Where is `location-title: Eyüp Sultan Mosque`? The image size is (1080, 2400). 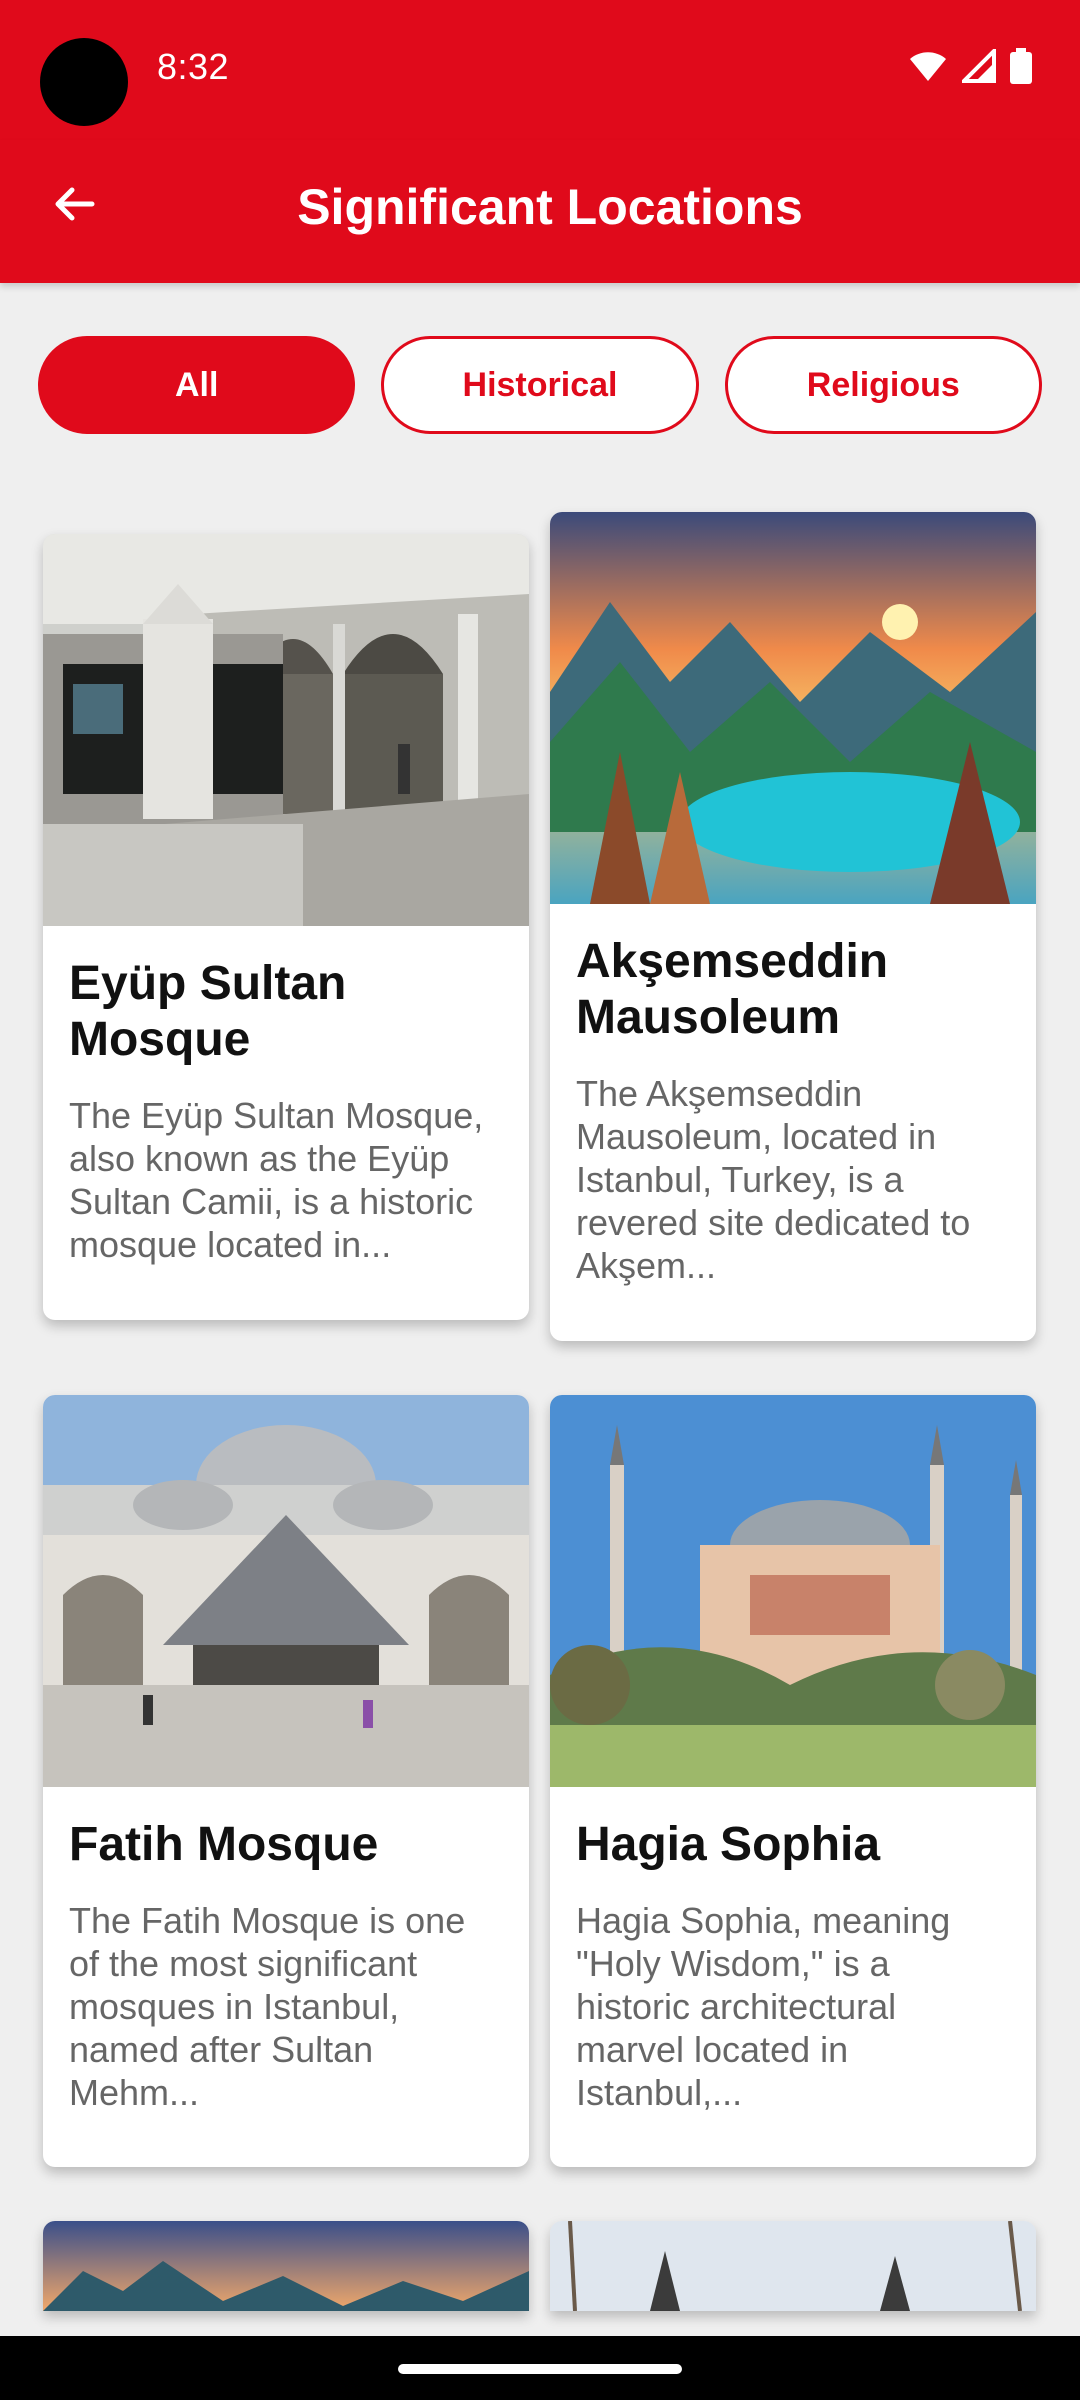
location-title: Eyüp Sultan Mosque is located at coordinates (208, 1011).